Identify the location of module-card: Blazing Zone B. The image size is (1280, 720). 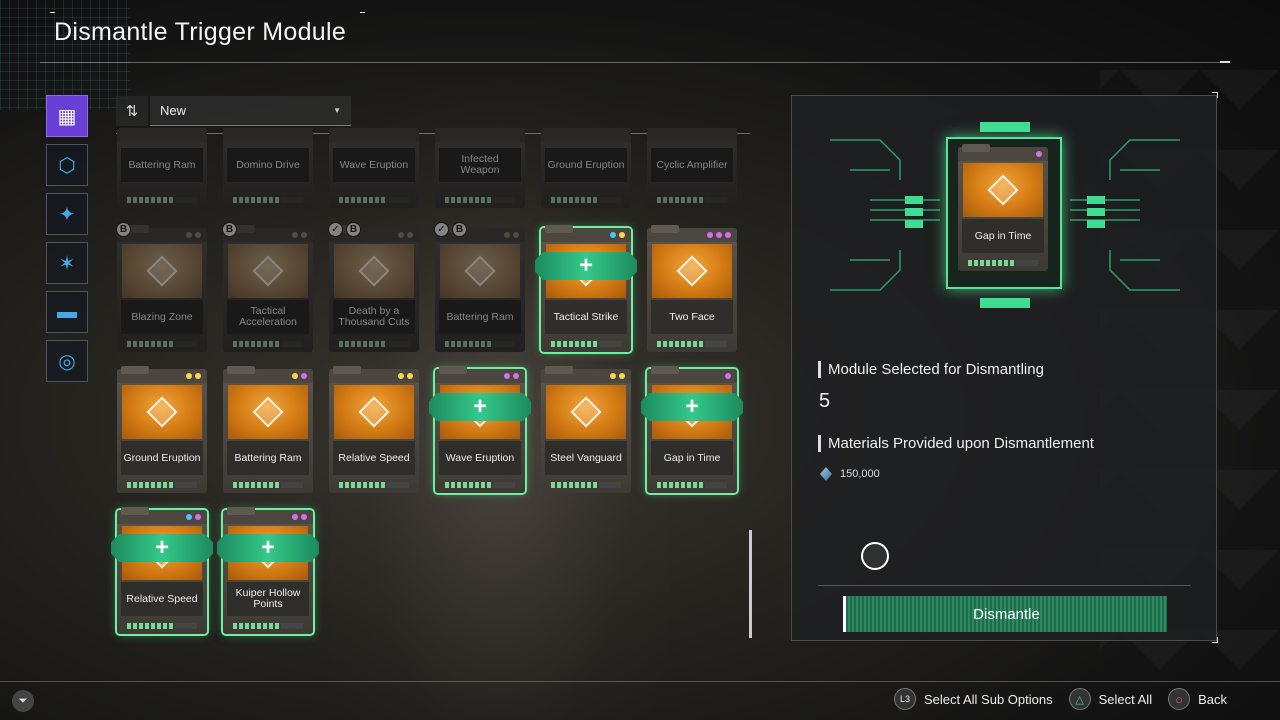
(161, 287).